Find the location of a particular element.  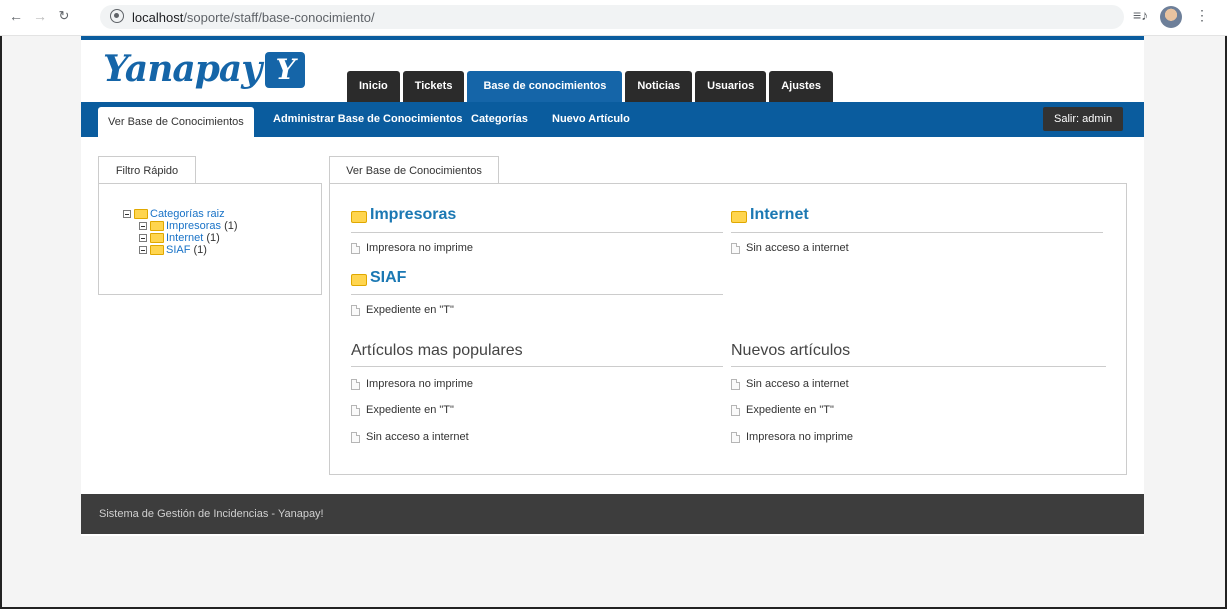

logo-mark: Y is located at coordinates (285, 70).